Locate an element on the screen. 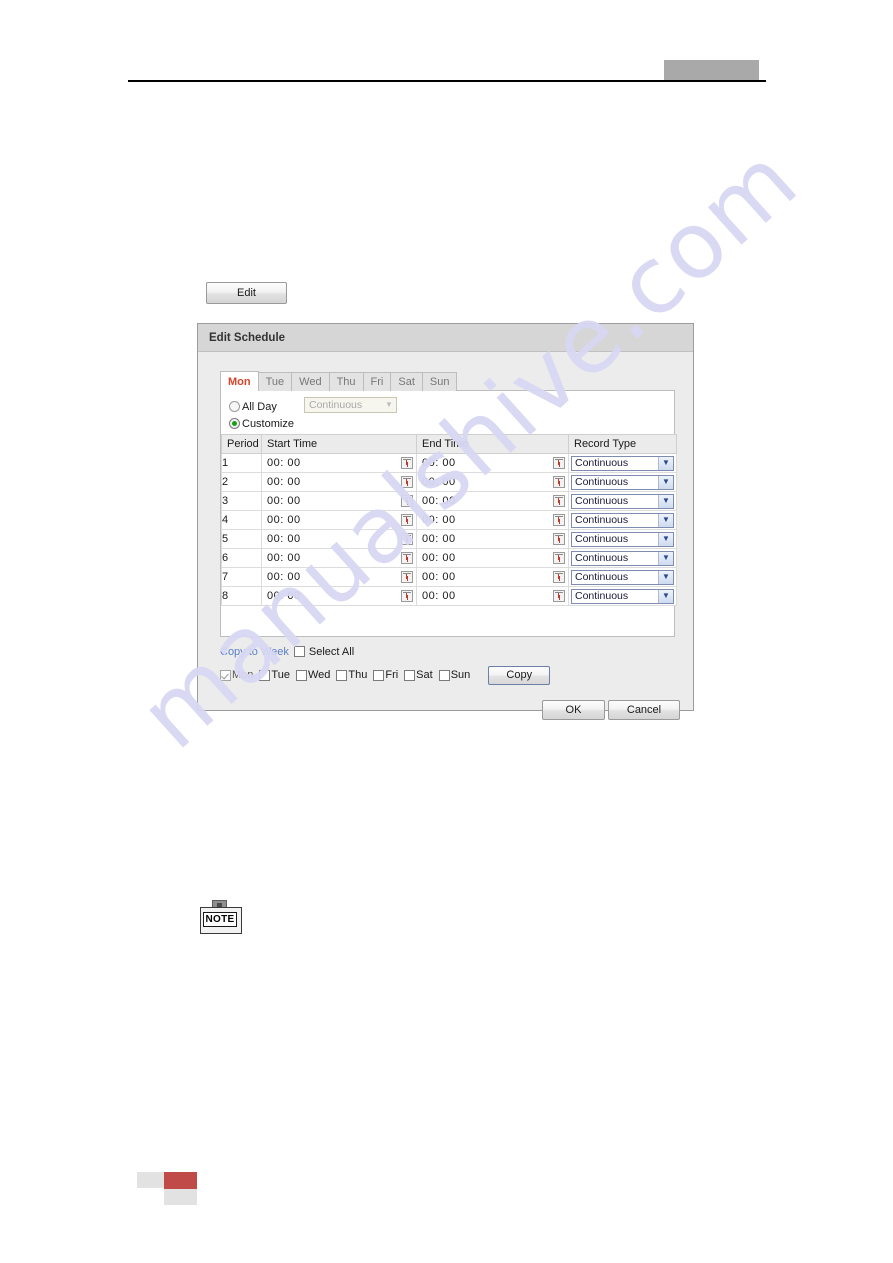 The width and height of the screenshot is (893, 1263). day-checkbox-mon: Mon is located at coordinates (236, 675).